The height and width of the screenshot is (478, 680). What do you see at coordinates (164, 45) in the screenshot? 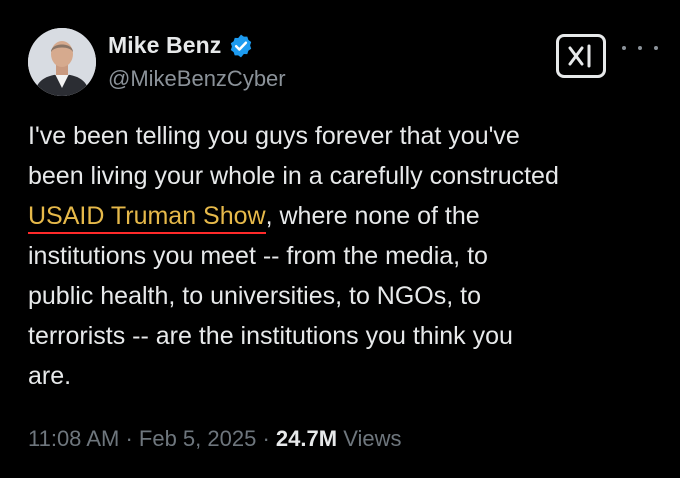
I see `display-name: Mike Benz` at bounding box center [164, 45].